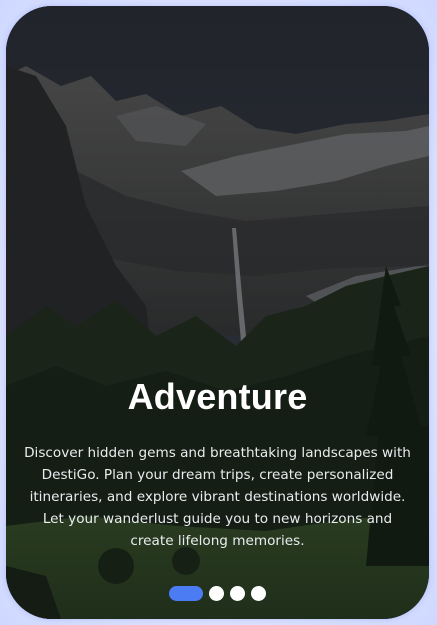 The height and width of the screenshot is (625, 437). I want to click on page-dot-1-active, so click(186, 593).